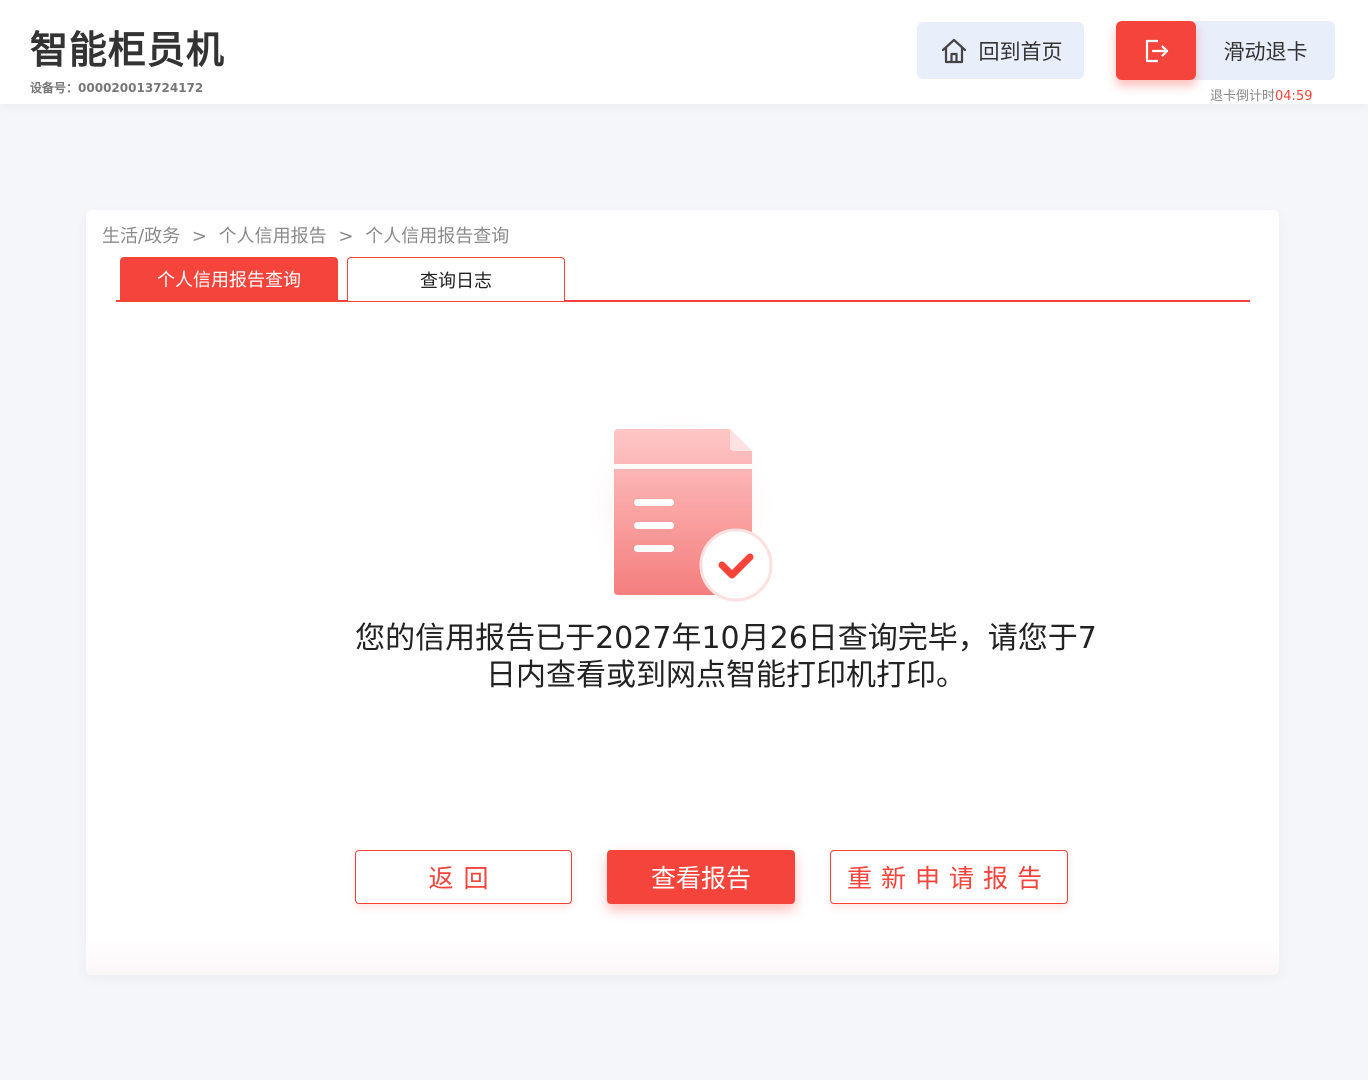 The height and width of the screenshot is (1080, 1368). I want to click on countdown-time: 04:59, so click(1294, 96).